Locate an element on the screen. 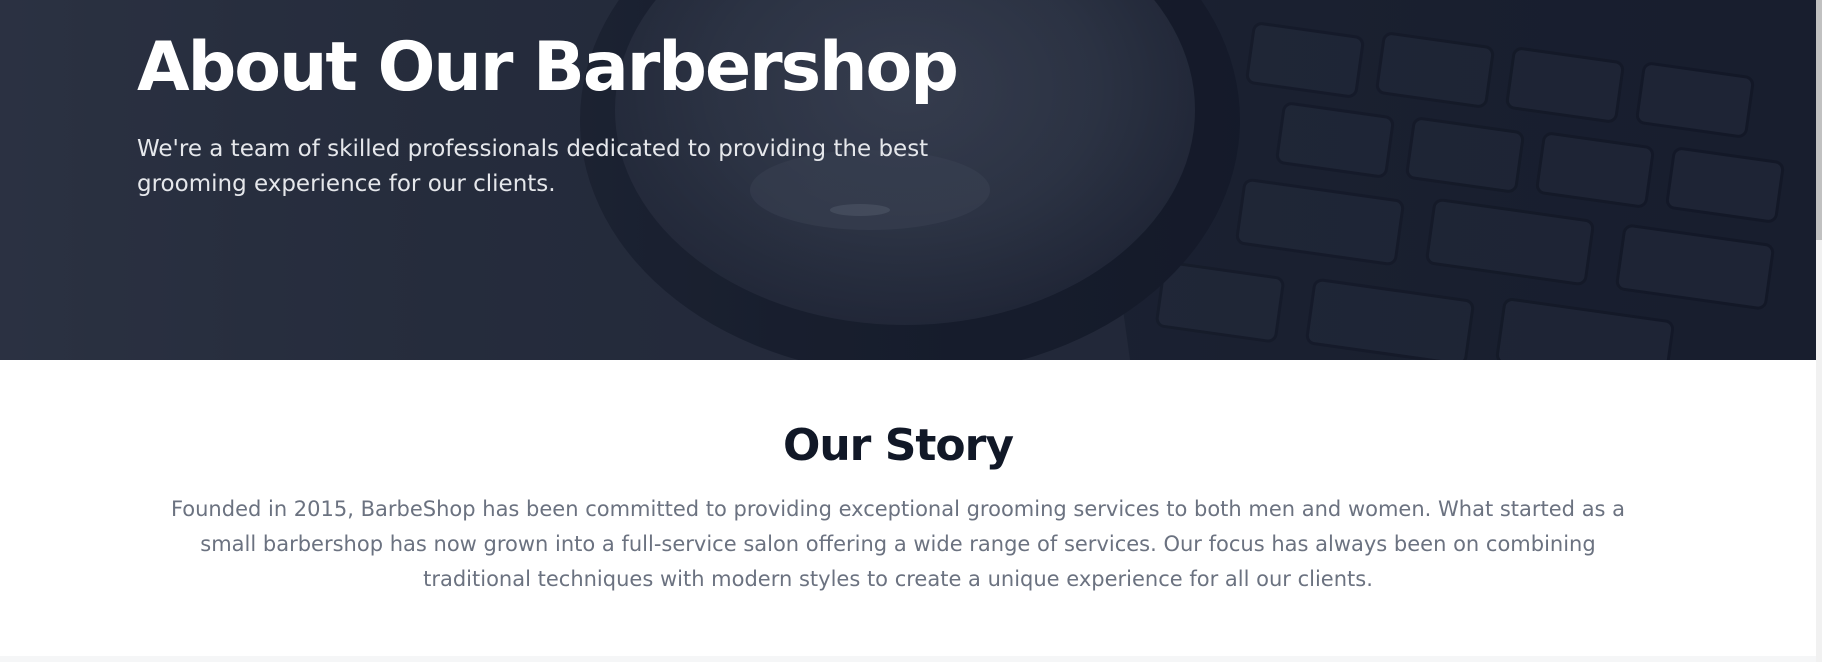  scrollbar-thumb is located at coordinates (1819, 120).